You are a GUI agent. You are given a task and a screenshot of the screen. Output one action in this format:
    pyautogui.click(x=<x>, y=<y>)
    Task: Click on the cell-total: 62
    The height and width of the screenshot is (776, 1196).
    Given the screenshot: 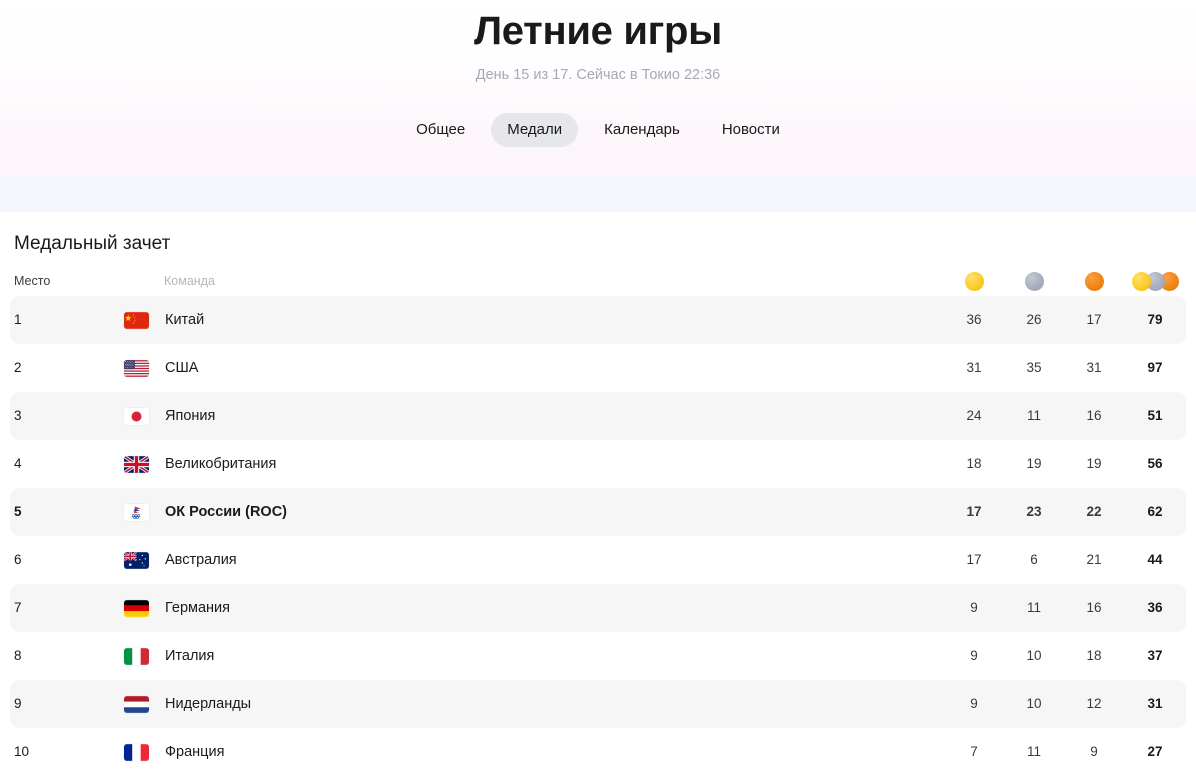 What is the action you would take?
    pyautogui.click(x=1155, y=512)
    